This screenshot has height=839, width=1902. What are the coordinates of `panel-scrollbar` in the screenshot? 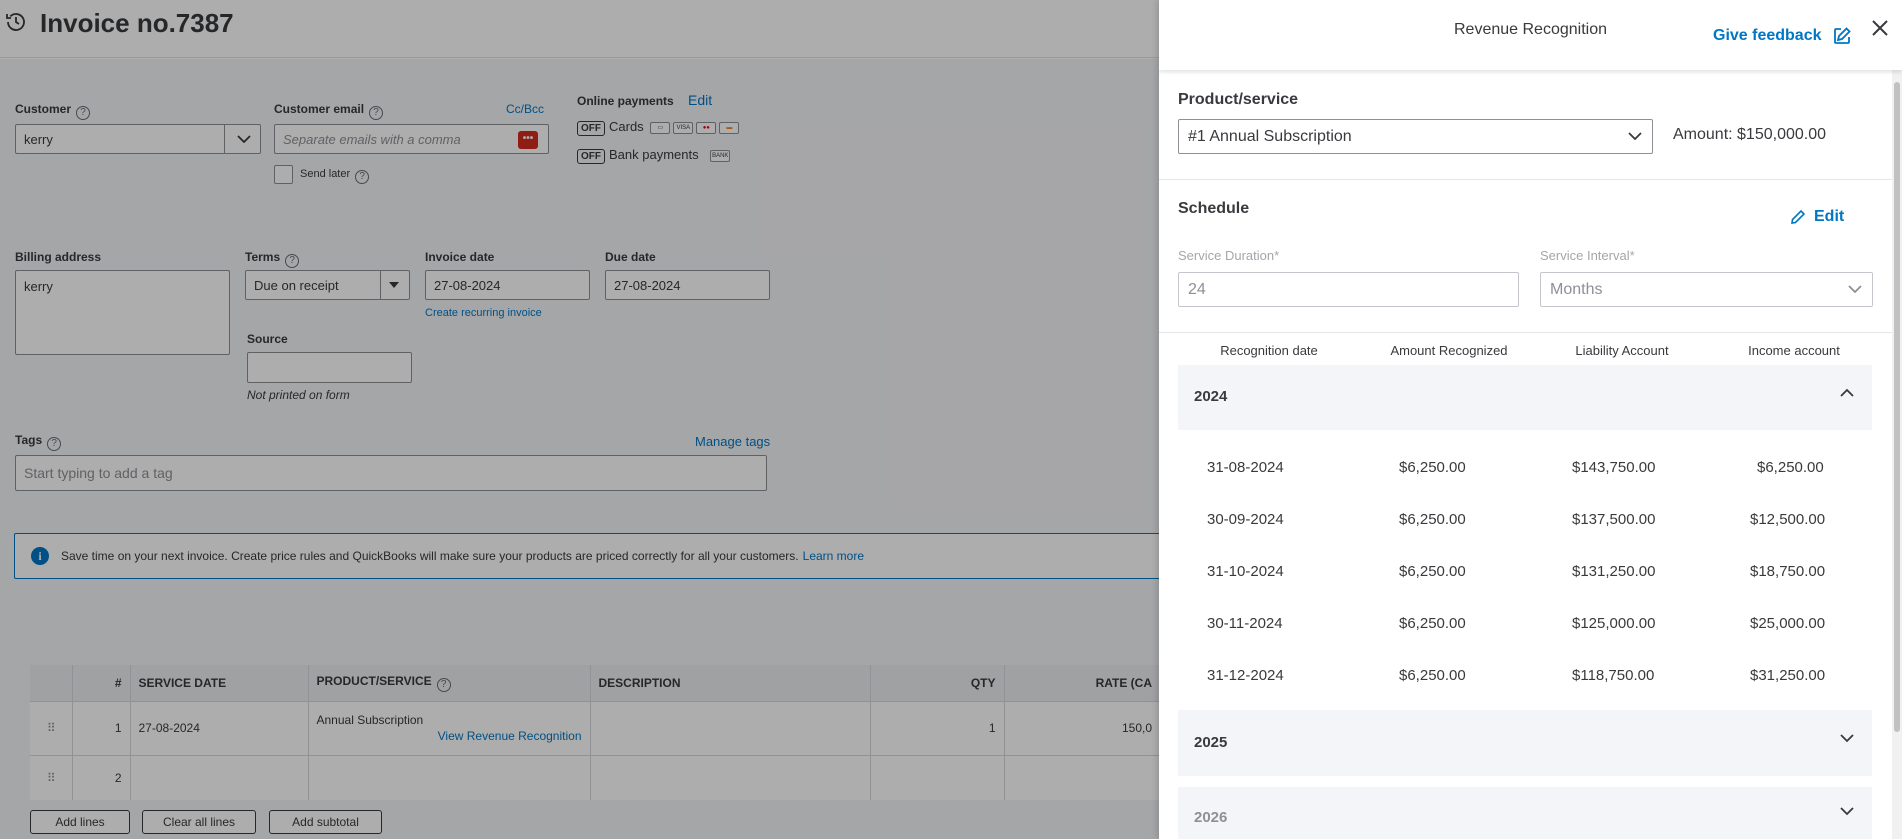 It's located at (1897, 454).